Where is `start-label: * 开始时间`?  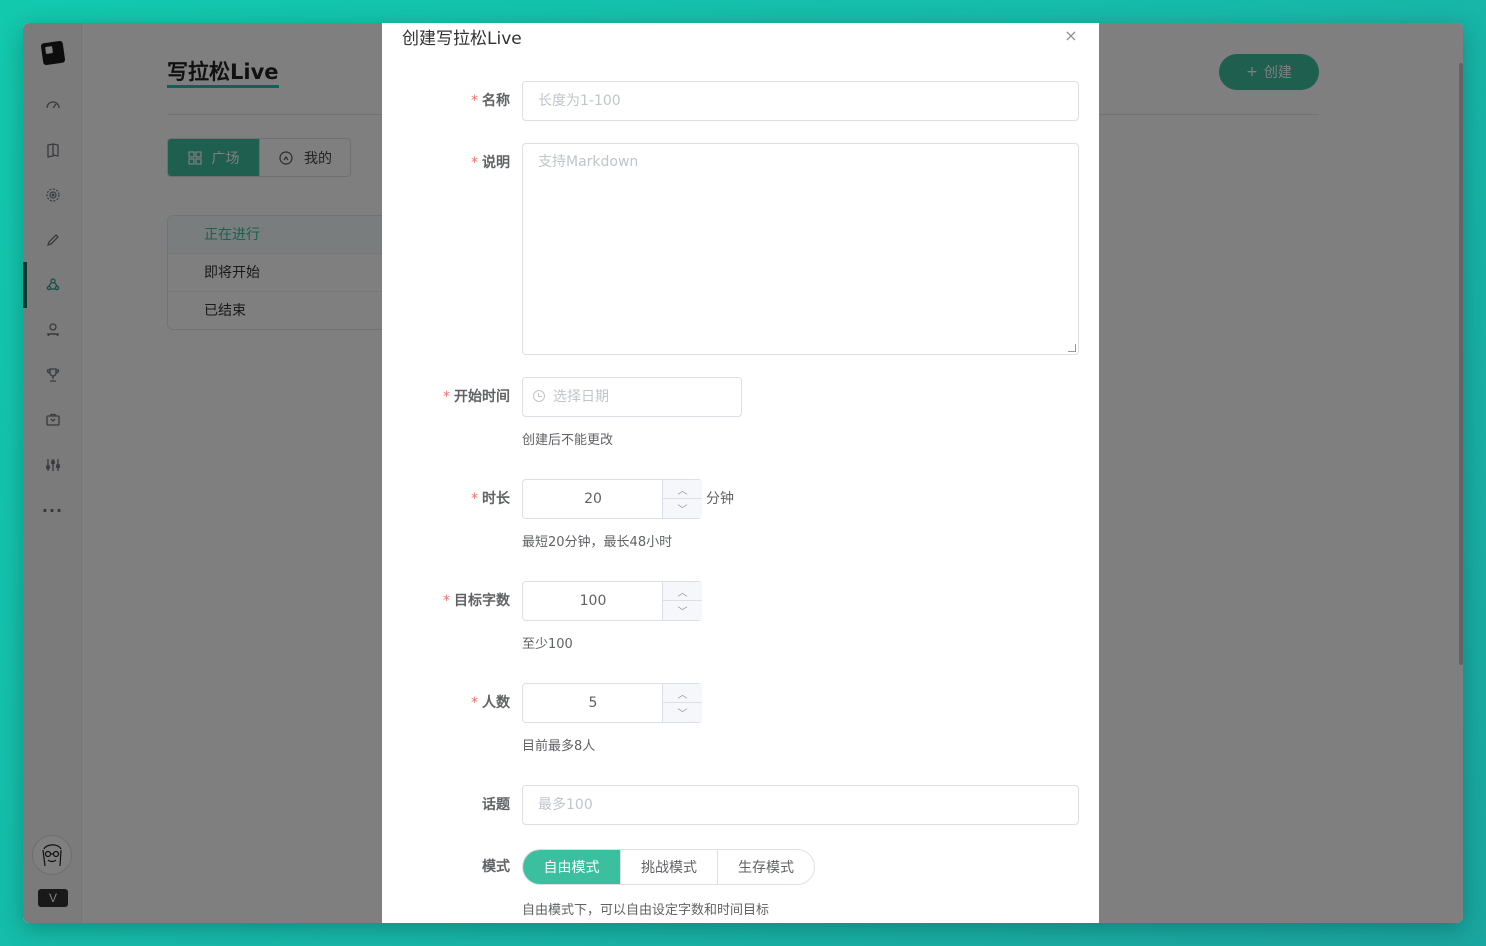 start-label: * 开始时间 is located at coordinates (476, 397).